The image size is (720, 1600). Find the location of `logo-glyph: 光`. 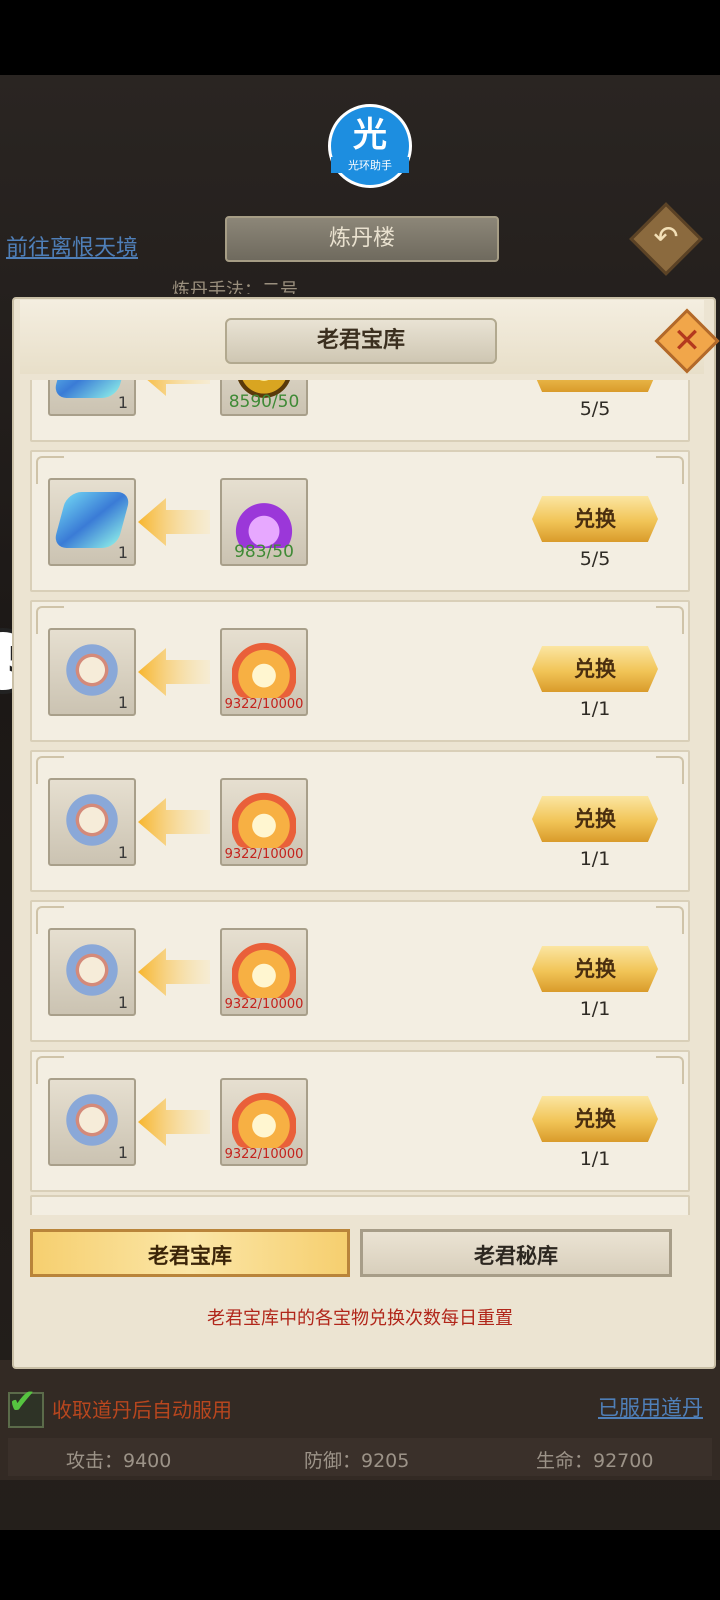

logo-glyph: 光 is located at coordinates (370, 135).